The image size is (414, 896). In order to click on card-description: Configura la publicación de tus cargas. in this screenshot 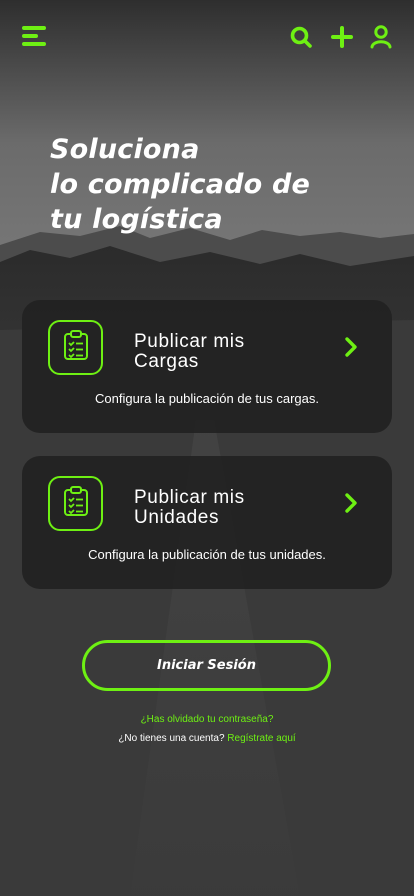, I will do `click(207, 398)`.